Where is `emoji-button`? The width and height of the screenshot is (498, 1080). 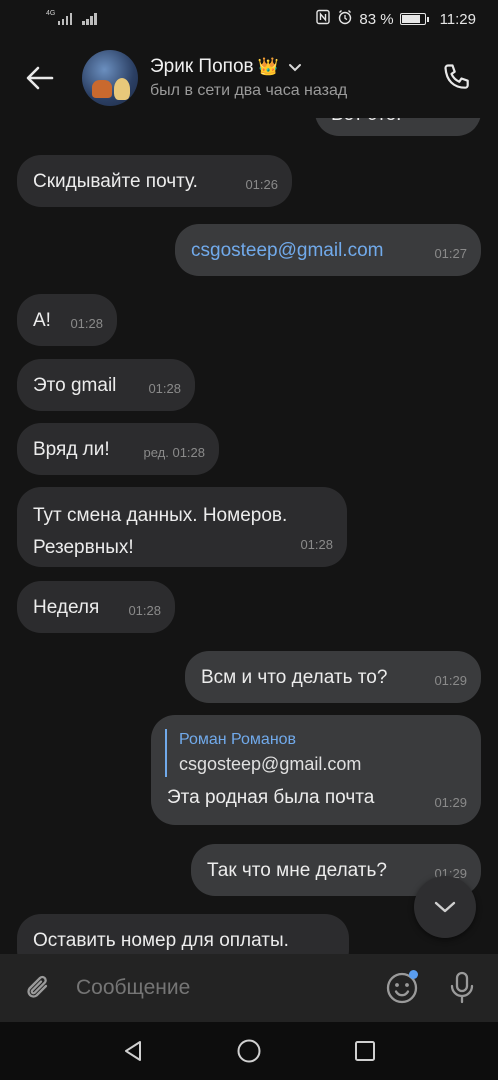 emoji-button is located at coordinates (402, 988).